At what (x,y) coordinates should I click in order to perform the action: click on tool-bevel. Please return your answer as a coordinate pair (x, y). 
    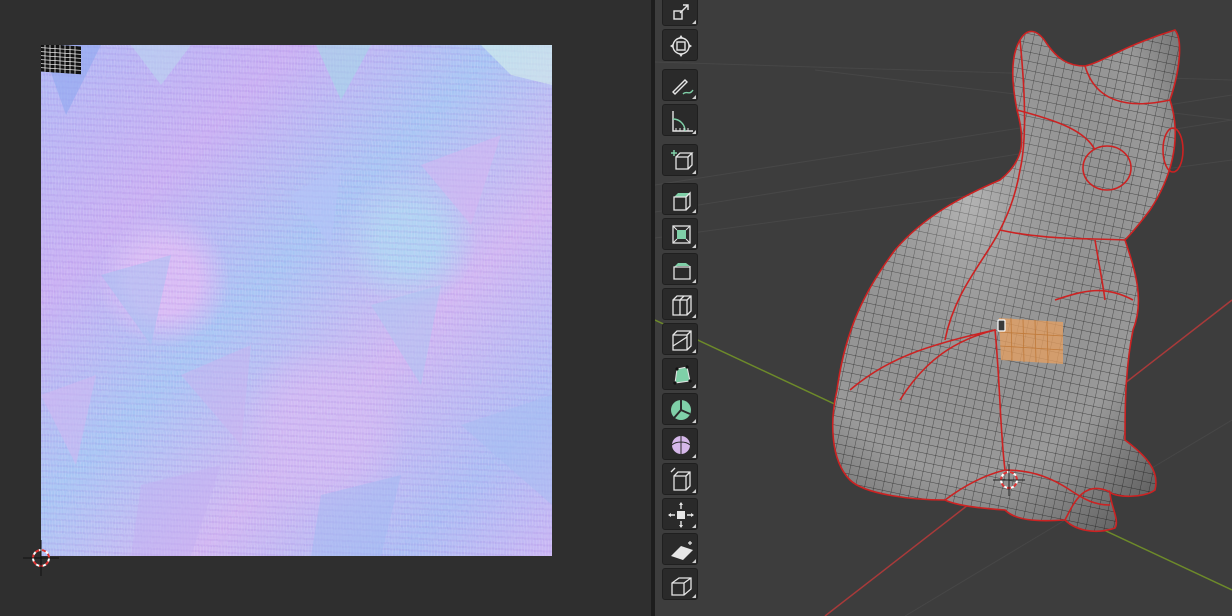
    Looking at the image, I should click on (680, 269).